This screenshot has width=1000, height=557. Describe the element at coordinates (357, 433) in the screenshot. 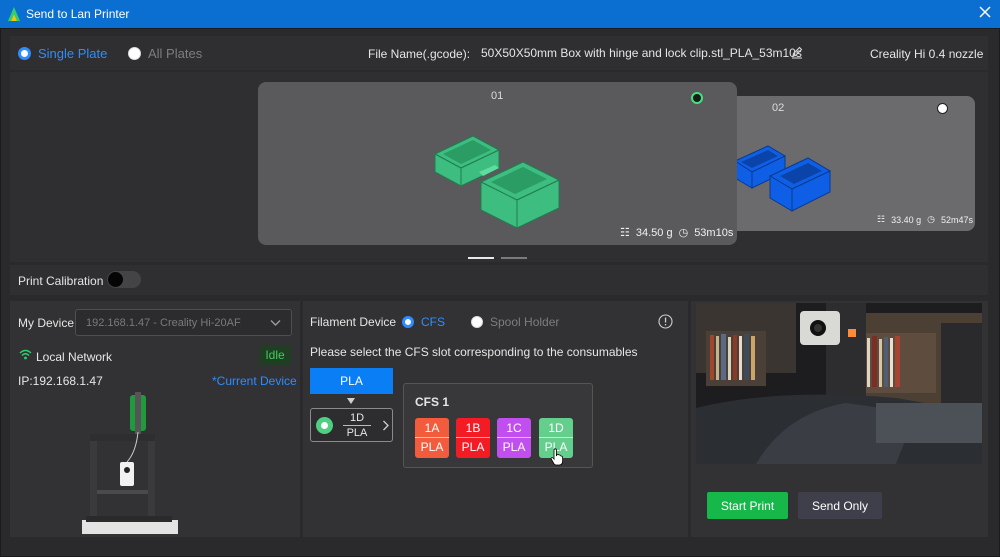

I see `assigned-slot-material: PLA` at that location.